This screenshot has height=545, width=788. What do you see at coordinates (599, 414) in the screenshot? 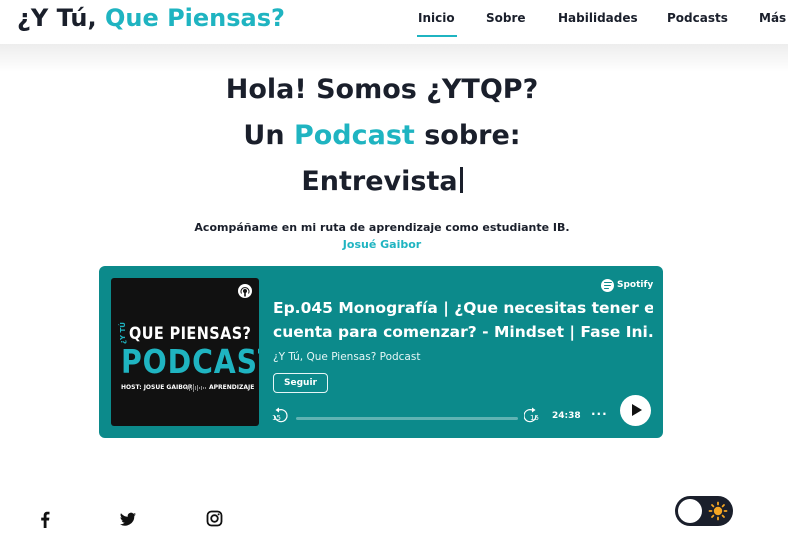
I see `more-options-button: ···` at bounding box center [599, 414].